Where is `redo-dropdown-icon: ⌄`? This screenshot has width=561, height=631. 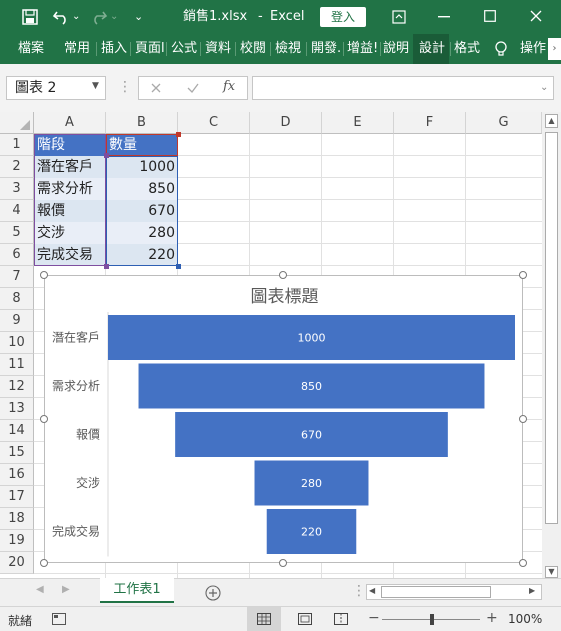
redo-dropdown-icon: ⌄ is located at coordinates (114, 17).